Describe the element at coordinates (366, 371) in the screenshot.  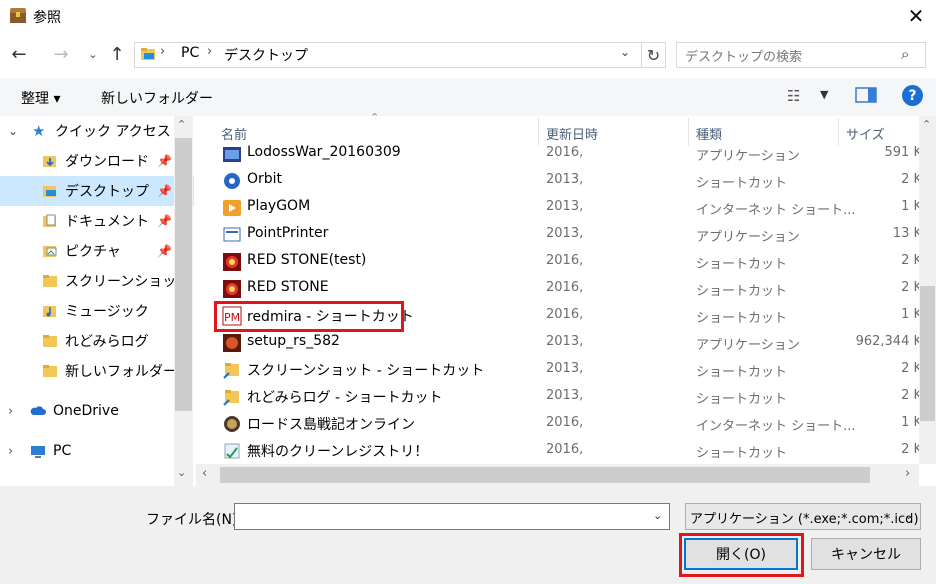
I see `file-name: スクリーンショット - ショートカット` at that location.